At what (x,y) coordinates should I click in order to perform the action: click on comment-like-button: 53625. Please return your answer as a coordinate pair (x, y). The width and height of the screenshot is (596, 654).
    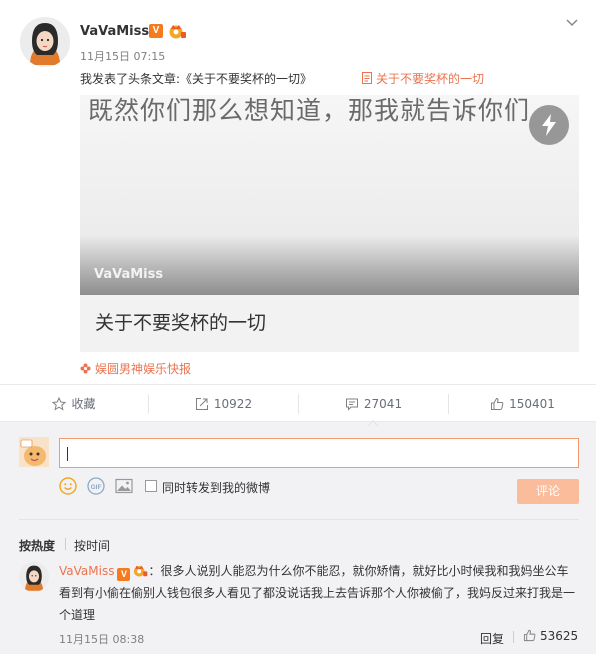
    Looking at the image, I should click on (550, 636).